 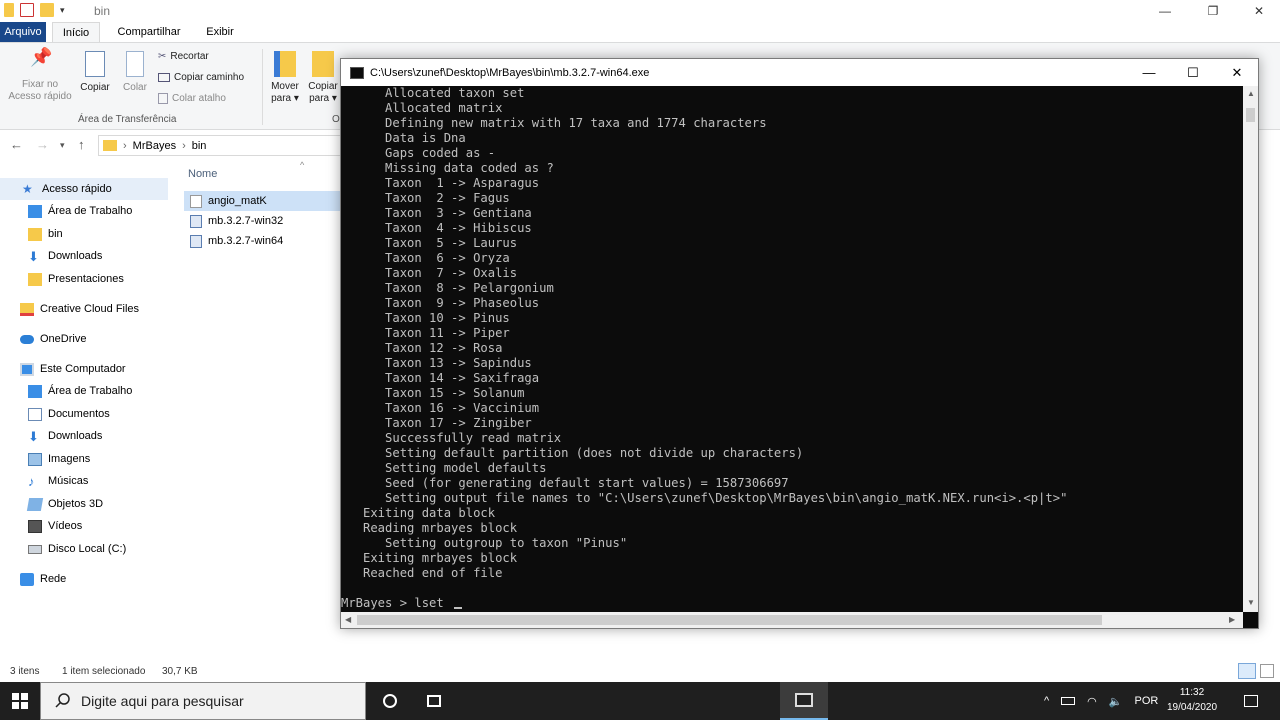 What do you see at coordinates (76, 32) in the screenshot?
I see `tab-home: Início` at bounding box center [76, 32].